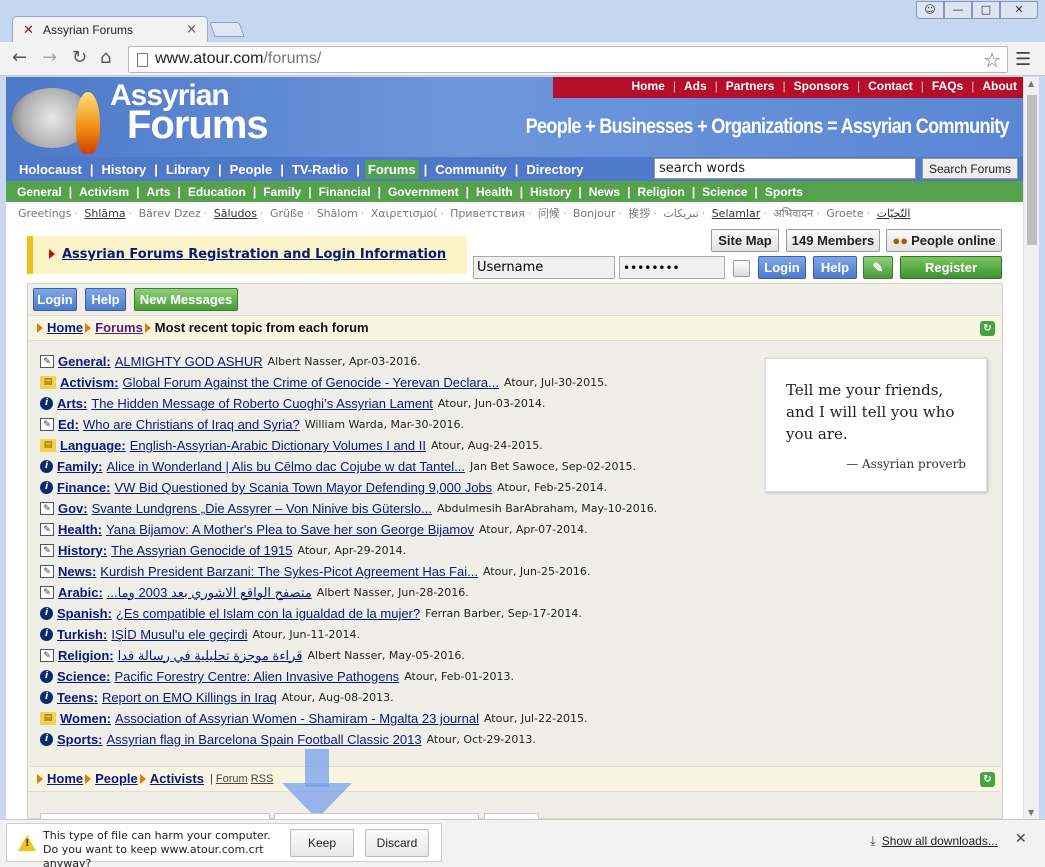 This screenshot has height=867, width=1045. I want to click on help-button: Help, so click(835, 267).